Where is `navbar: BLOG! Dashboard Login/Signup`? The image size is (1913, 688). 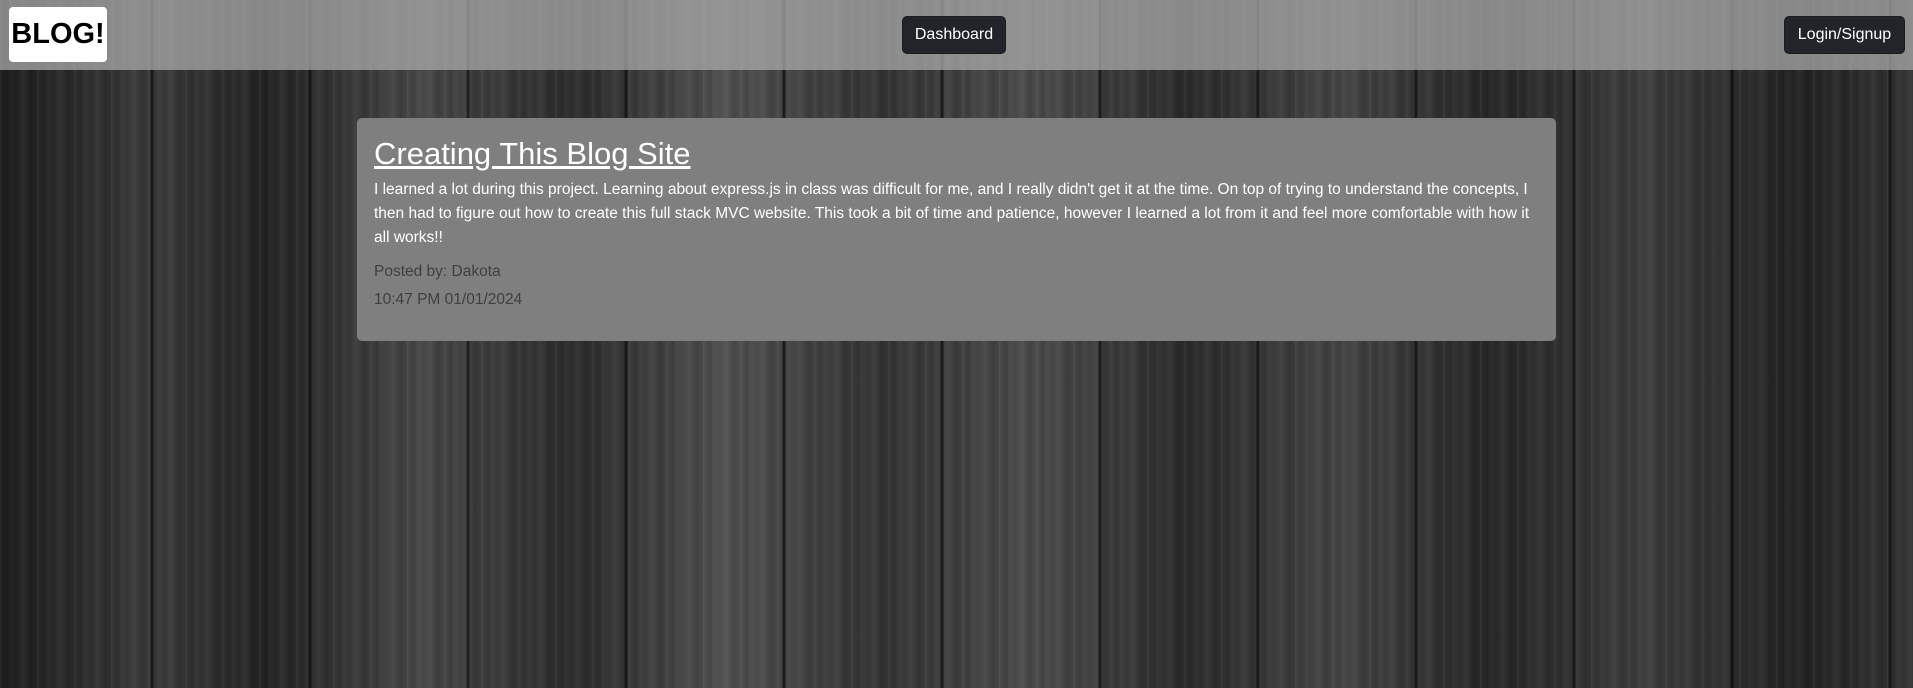 navbar: BLOG! Dashboard Login/Signup is located at coordinates (956, 35).